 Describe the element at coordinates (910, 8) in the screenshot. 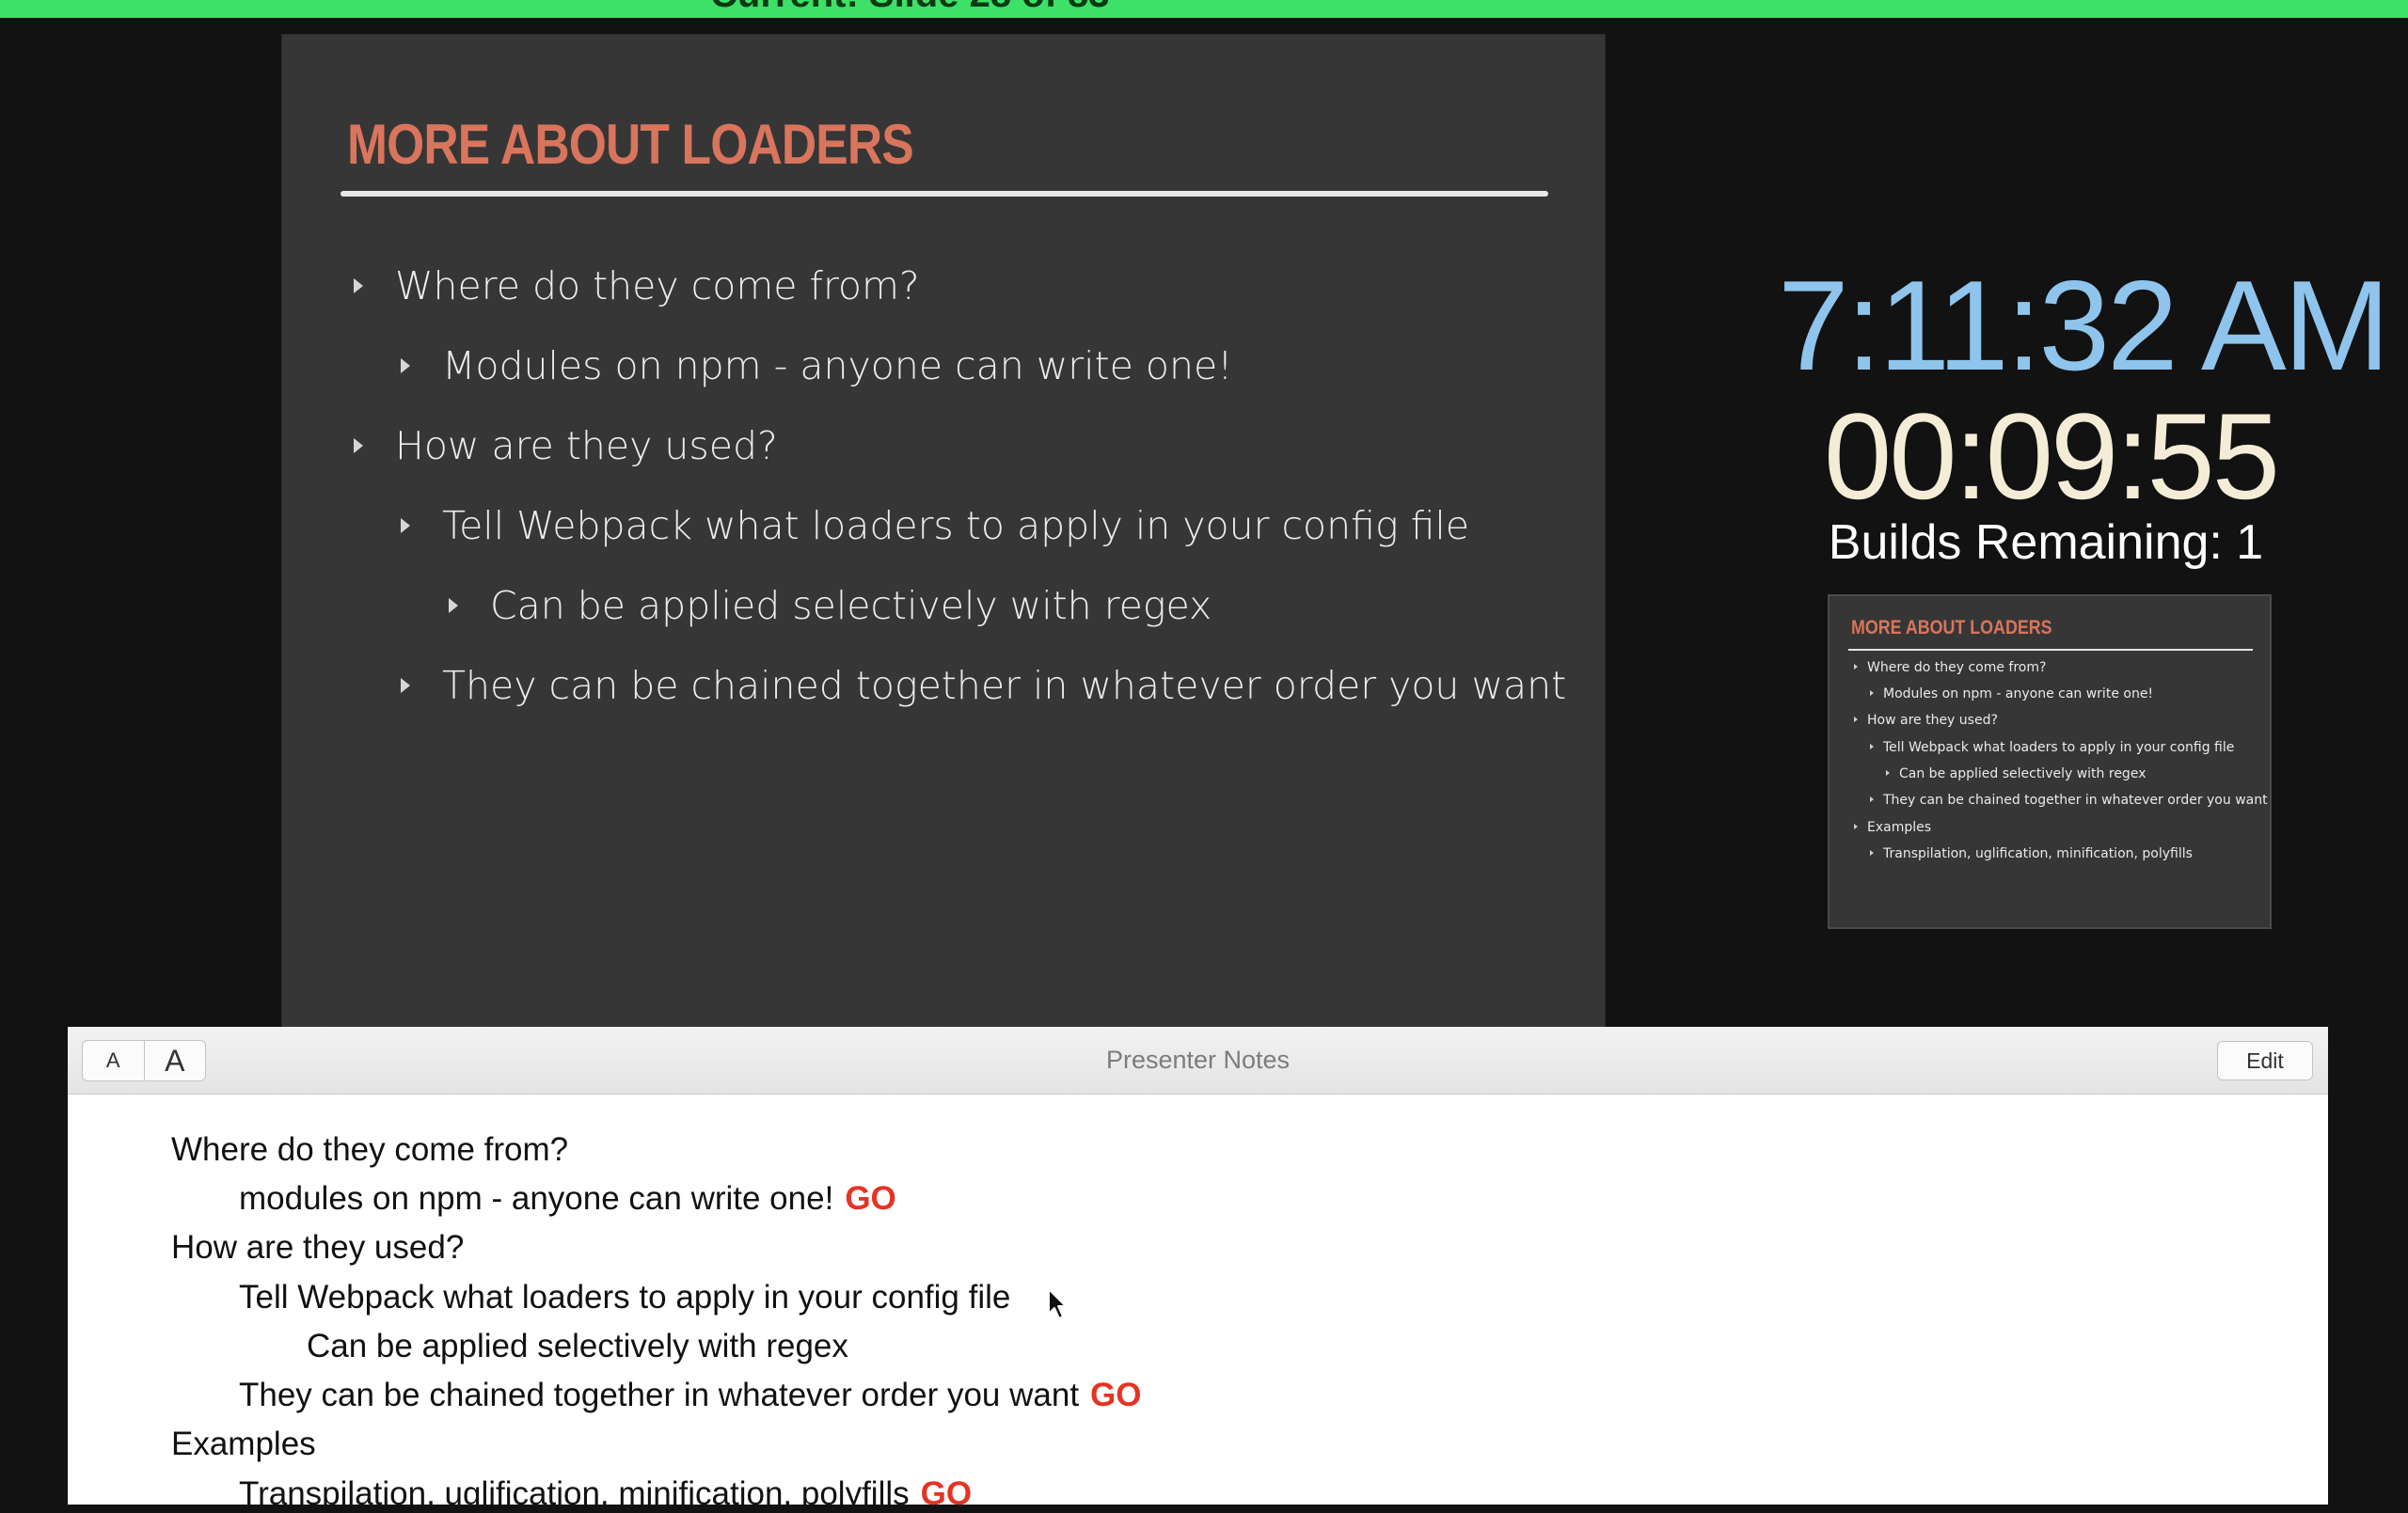

I see `slide-position-label: Current: Slide 28 of 83` at that location.